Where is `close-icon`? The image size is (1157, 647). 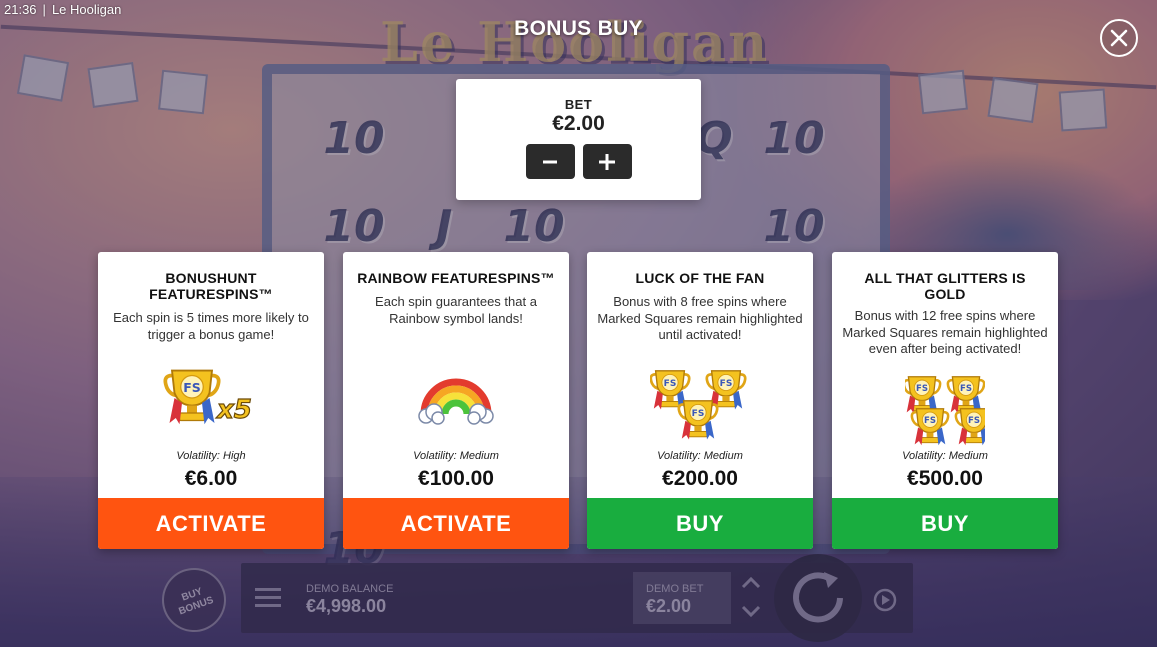 close-icon is located at coordinates (1119, 38).